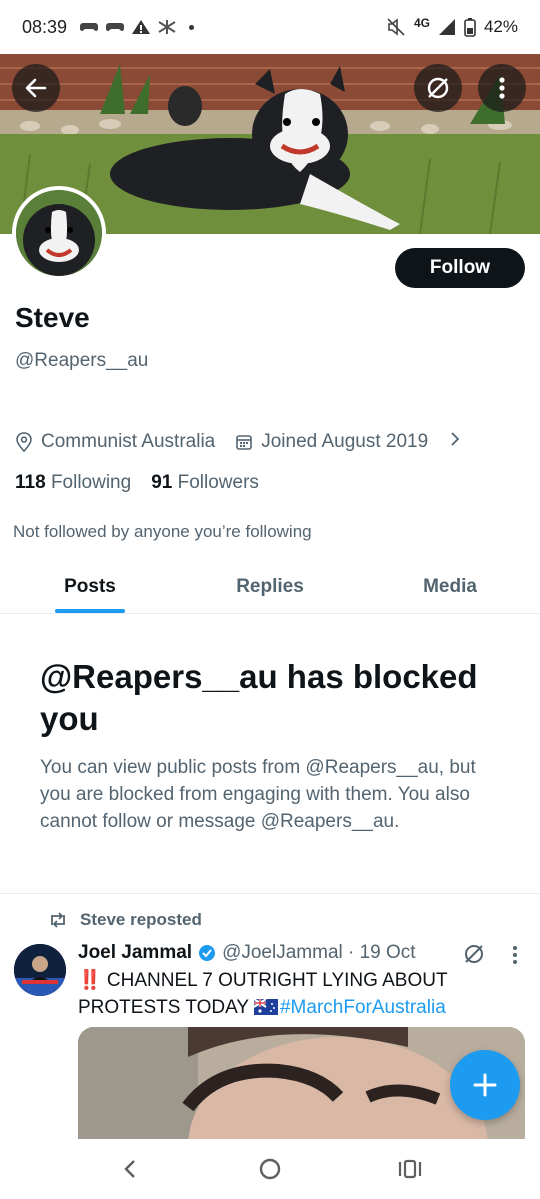 The height and width of the screenshot is (1199, 540). I want to click on location-text: Communist Australia, so click(128, 441).